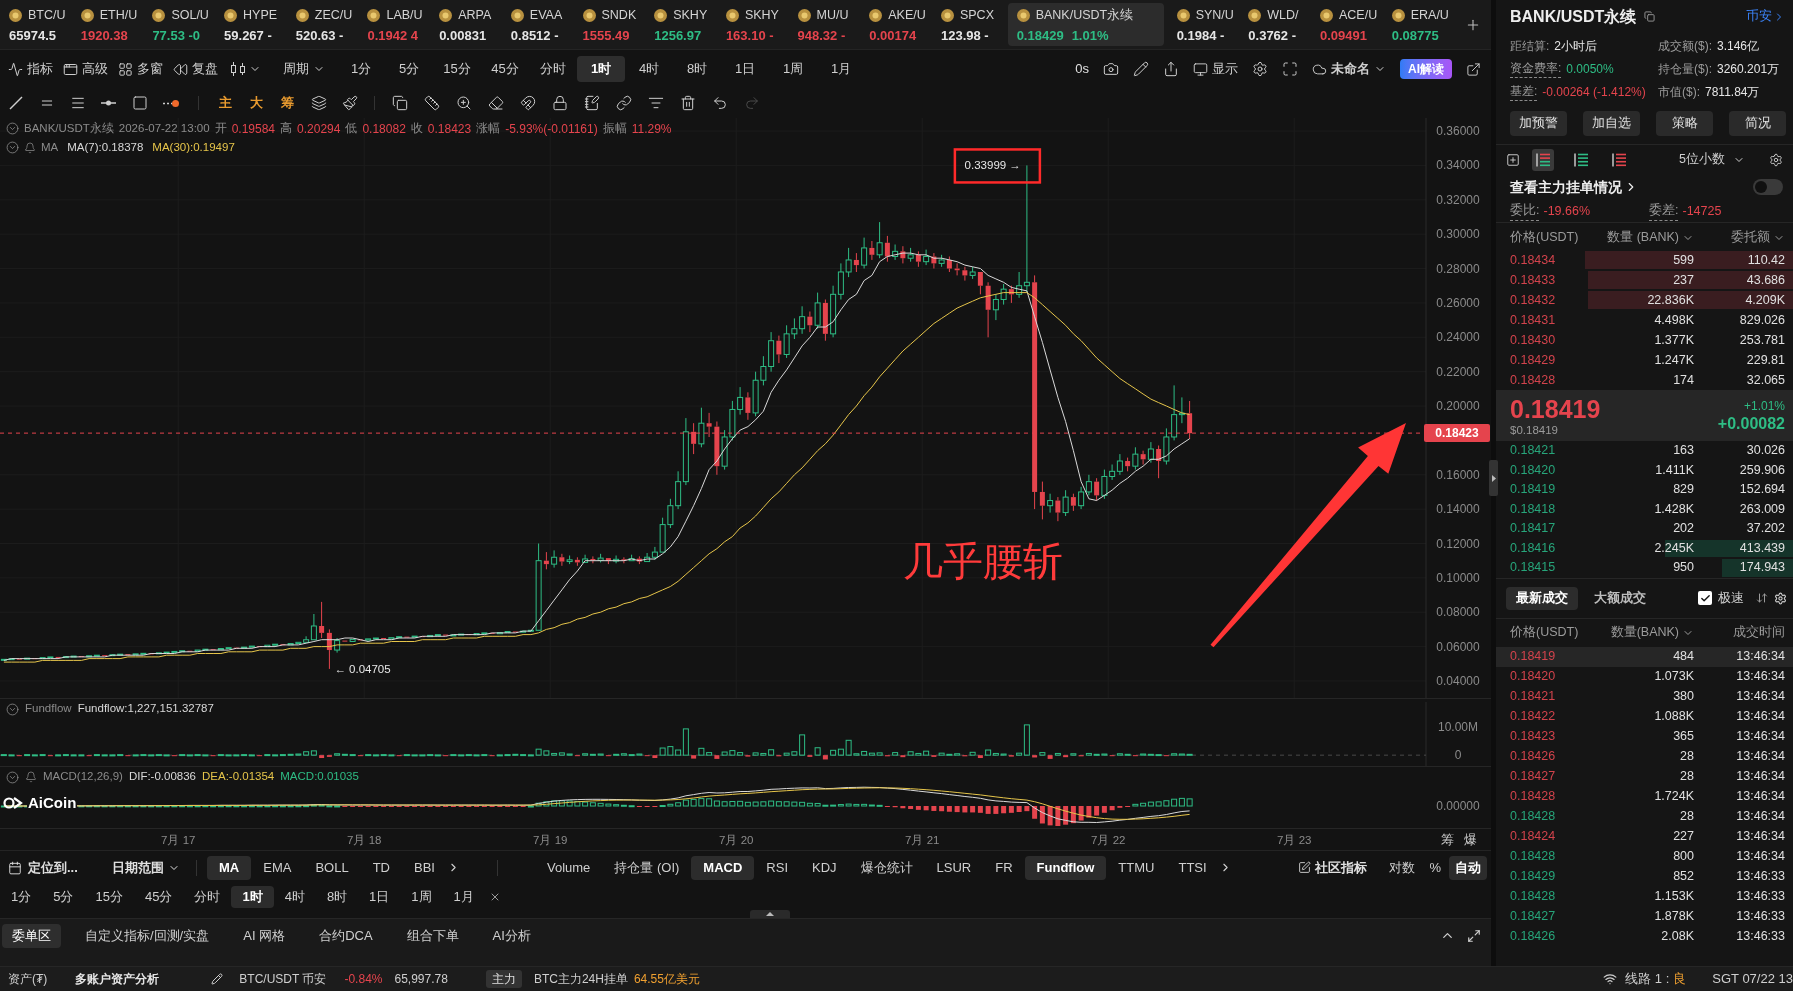 This screenshot has height=991, width=1793. I want to click on ticker-price: 163.10 -, so click(749, 35).